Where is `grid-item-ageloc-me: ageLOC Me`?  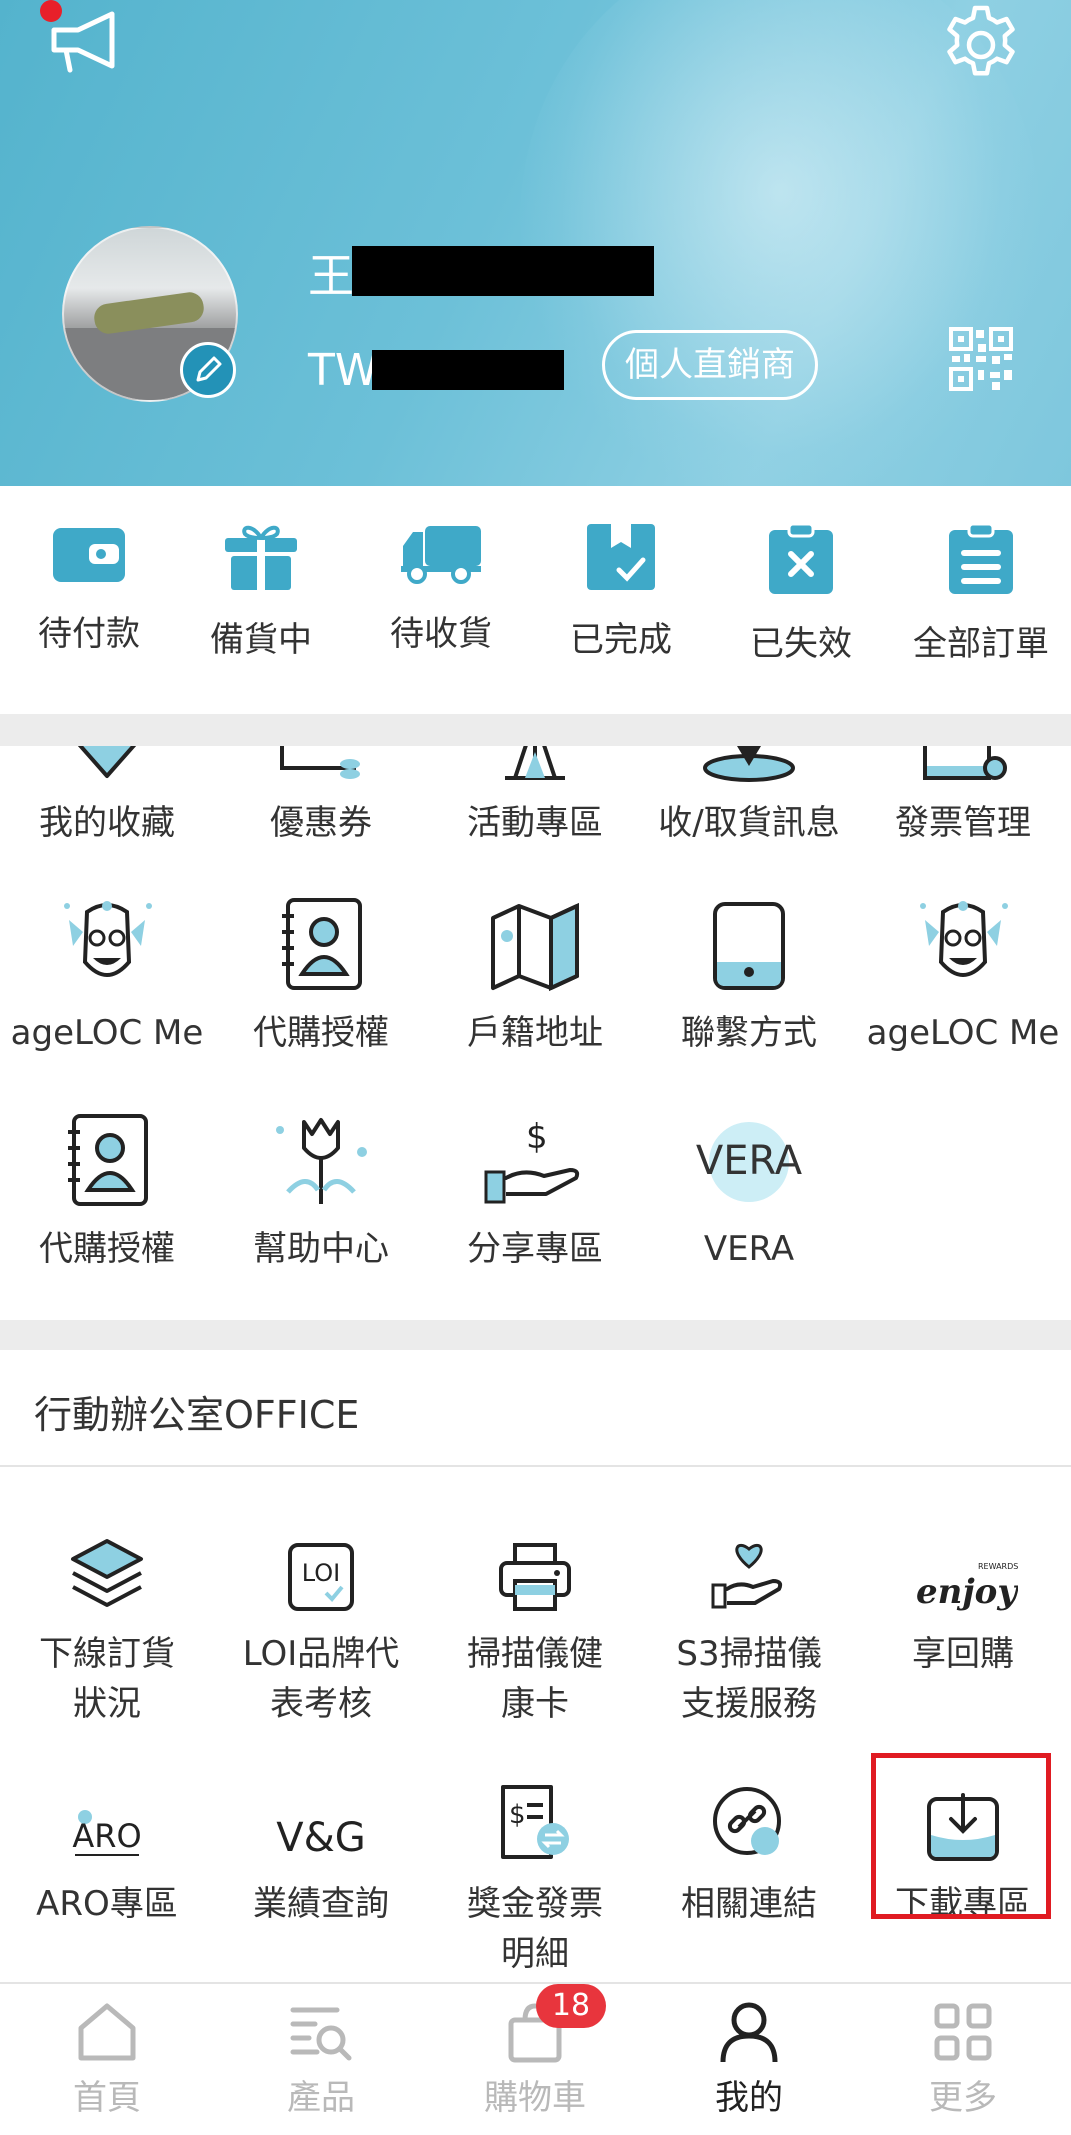
grid-item-ageloc-me: ageLOC Me is located at coordinates (107, 977).